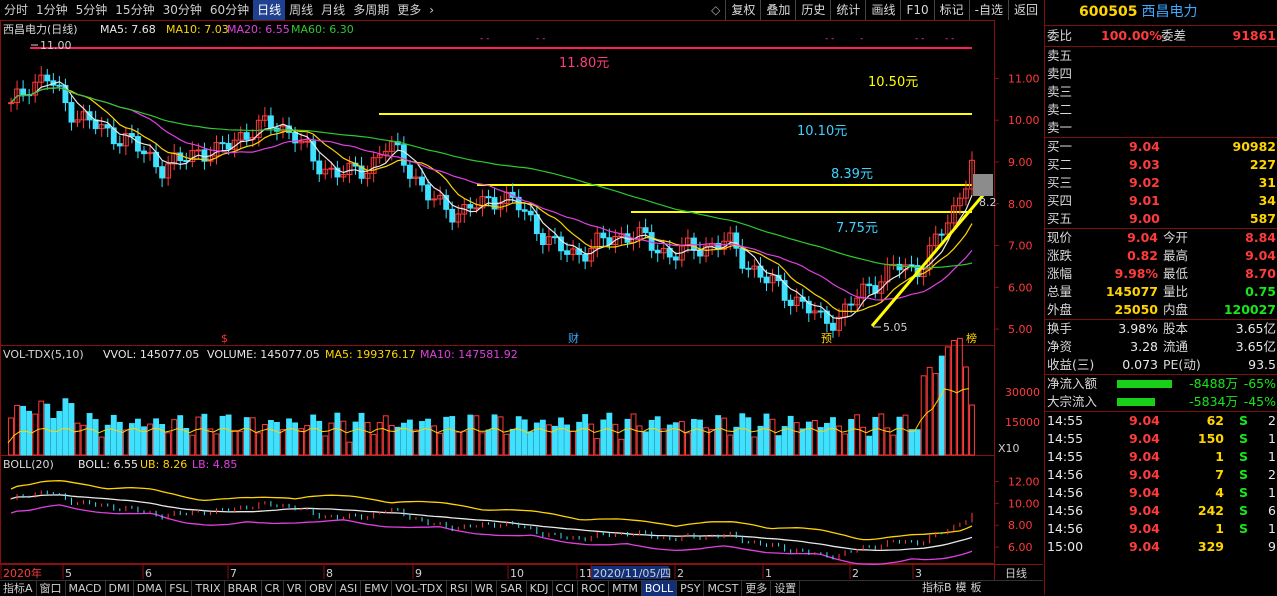  Describe the element at coordinates (826, 338) in the screenshot. I see `event-mark-forecast: 预` at that location.